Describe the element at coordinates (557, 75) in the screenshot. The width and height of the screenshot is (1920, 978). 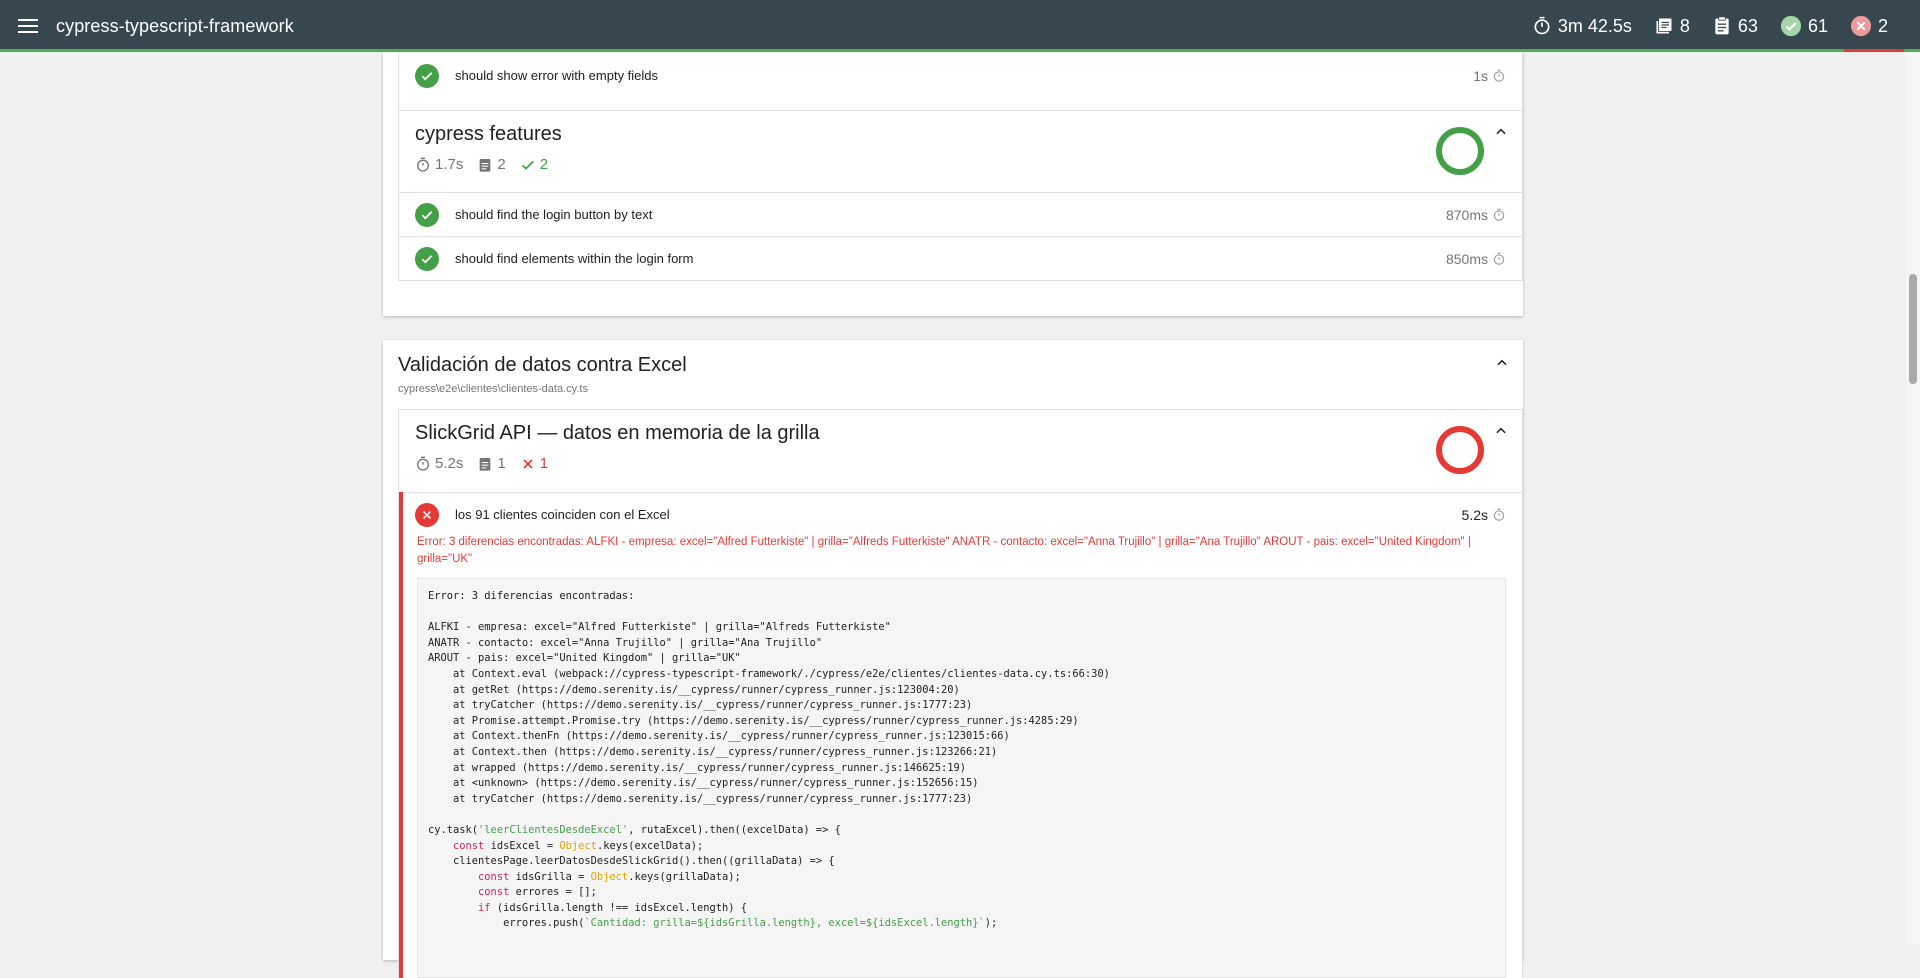
I see `test-name: should show error with empty fields` at that location.